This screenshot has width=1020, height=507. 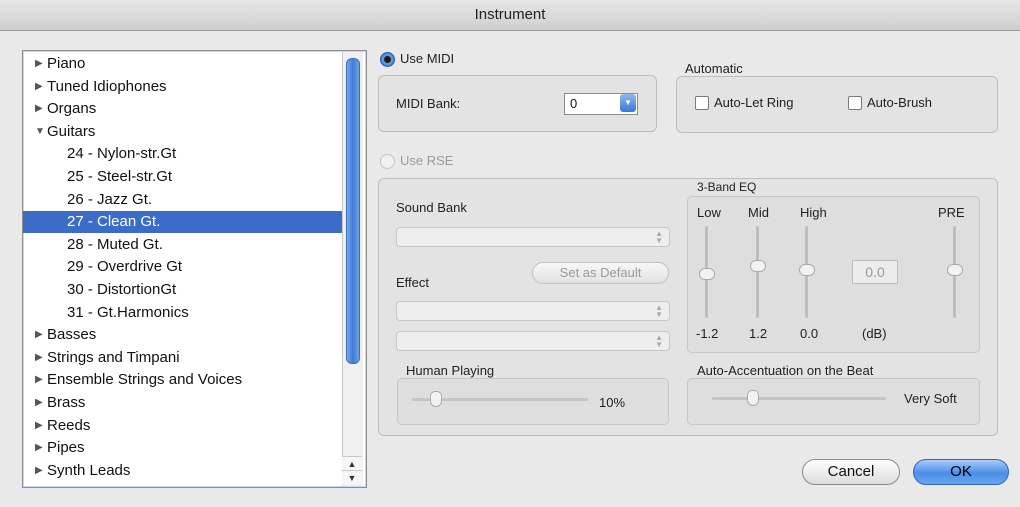 I want to click on tree-item-label: 28 - Muted Gt., so click(x=115, y=244).